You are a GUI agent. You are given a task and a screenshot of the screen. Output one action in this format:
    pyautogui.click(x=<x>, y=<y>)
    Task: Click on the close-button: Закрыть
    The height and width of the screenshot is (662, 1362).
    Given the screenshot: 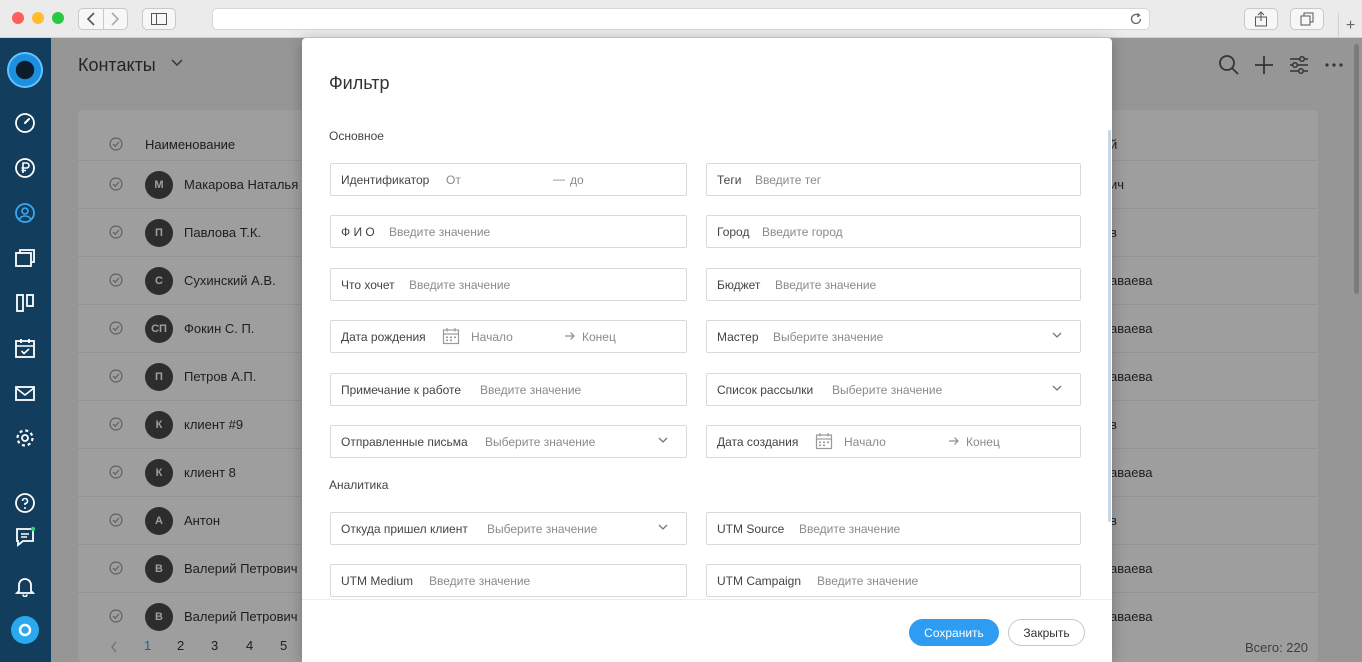 What is the action you would take?
    pyautogui.click(x=1046, y=632)
    